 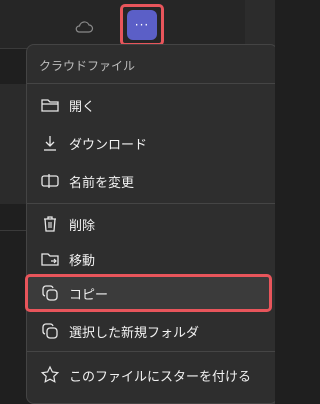 I want to click on menu-item-copy: コピー, so click(x=151, y=293).